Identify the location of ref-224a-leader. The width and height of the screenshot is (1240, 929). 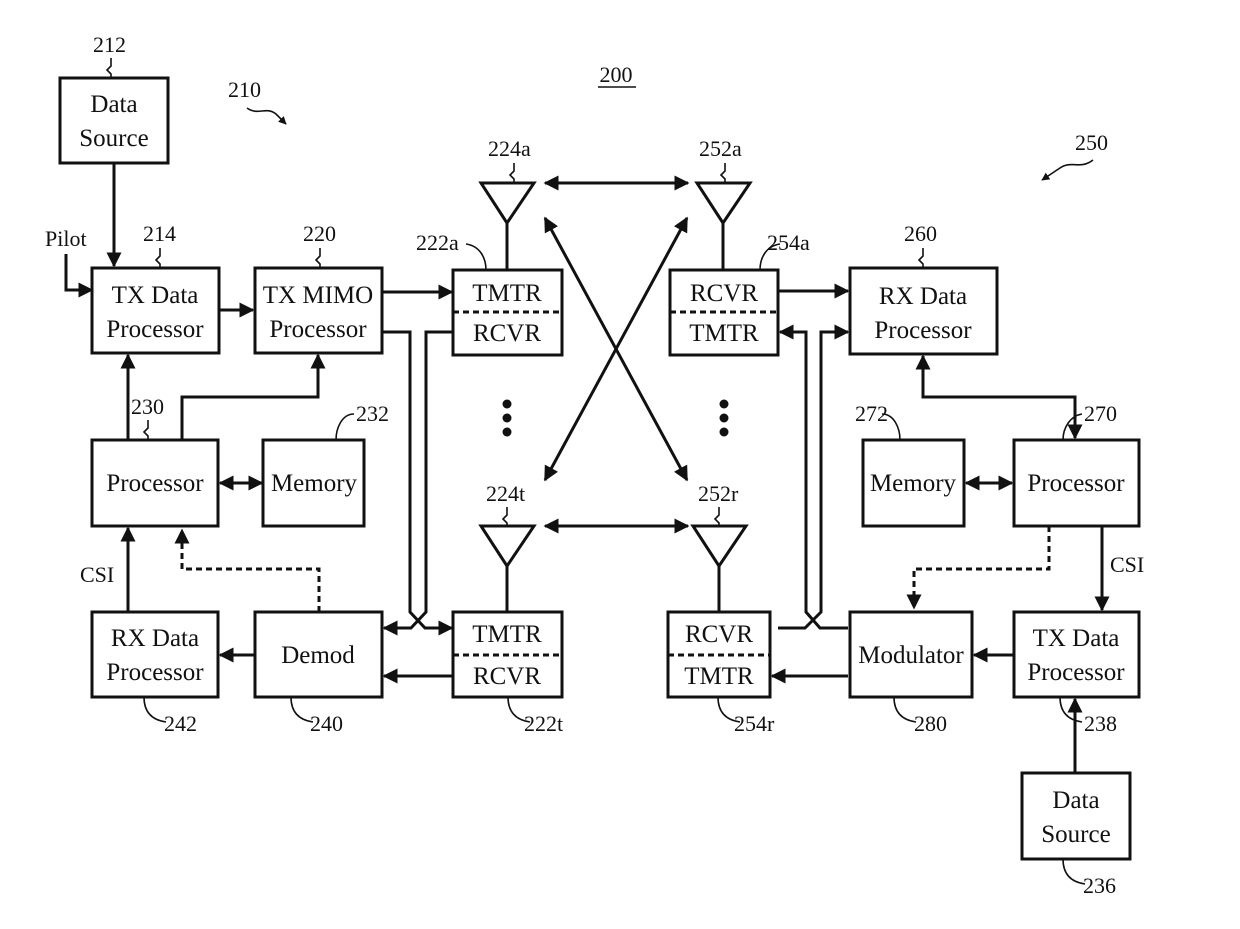
(511, 173).